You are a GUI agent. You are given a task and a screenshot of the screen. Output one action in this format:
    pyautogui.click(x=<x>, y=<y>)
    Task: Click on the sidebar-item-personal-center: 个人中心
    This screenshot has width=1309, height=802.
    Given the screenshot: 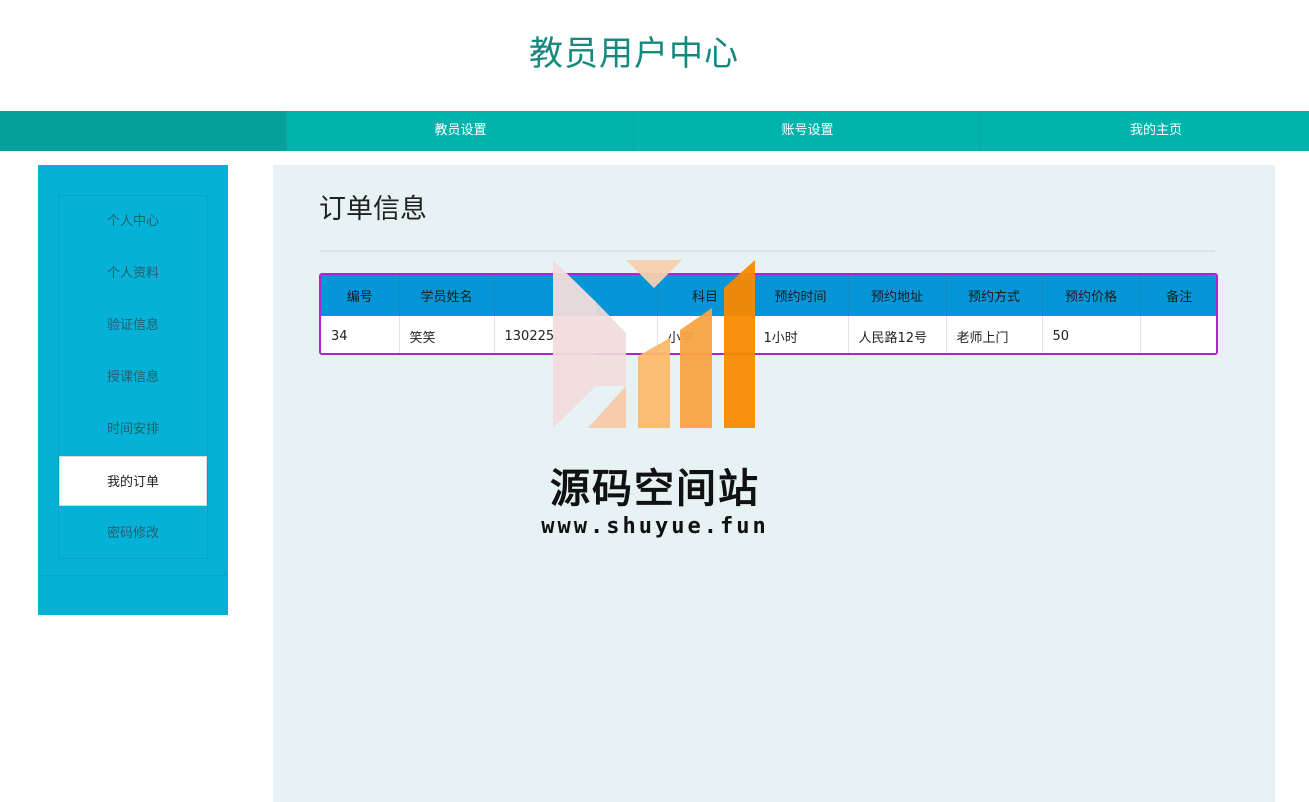 What is the action you would take?
    pyautogui.click(x=133, y=221)
    